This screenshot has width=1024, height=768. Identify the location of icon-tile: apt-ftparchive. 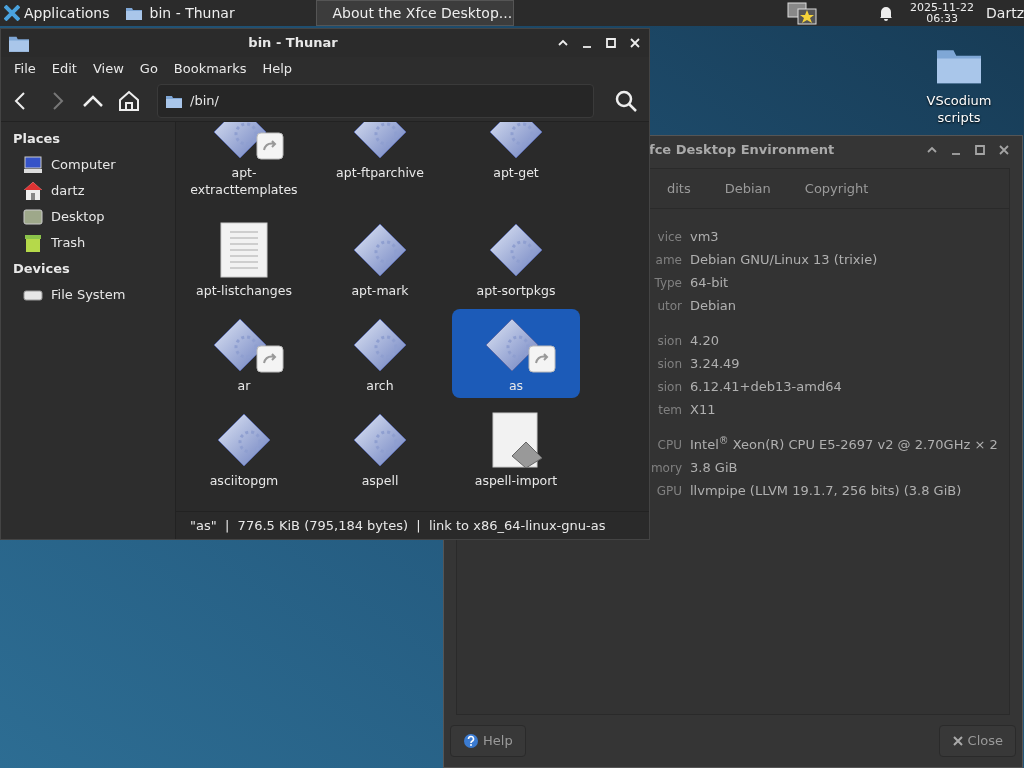
(380, 153).